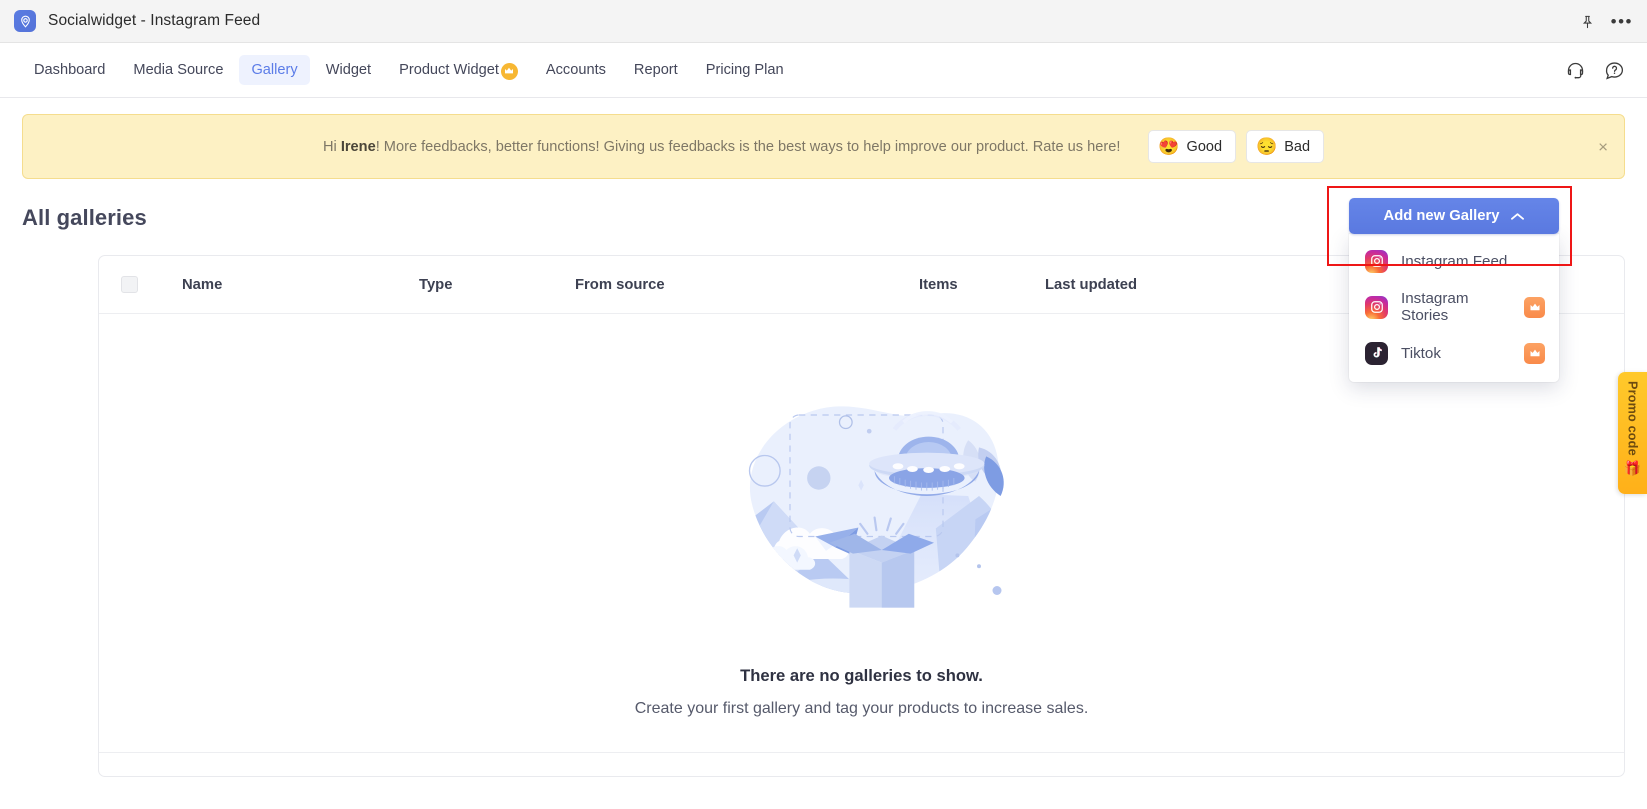 Image resolution: width=1647 pixels, height=809 pixels. I want to click on socialwidget-logo-icon, so click(25, 21).